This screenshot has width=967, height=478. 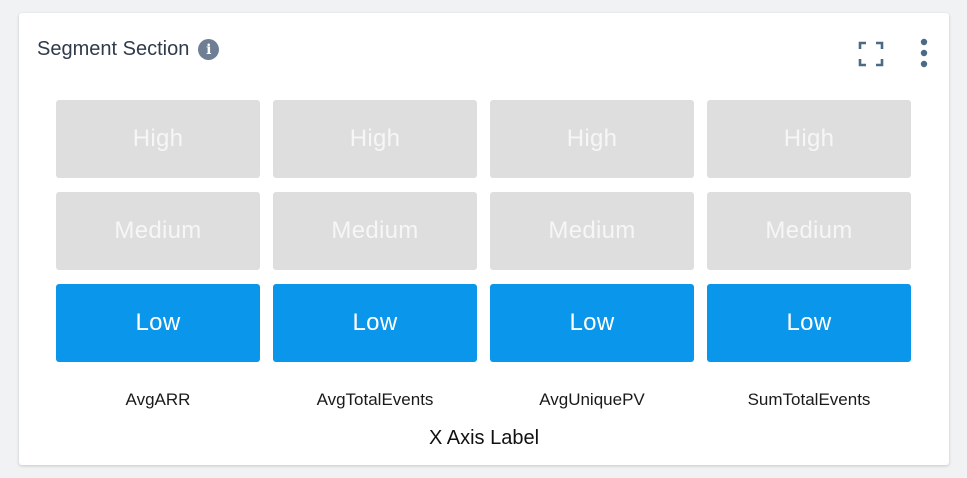 I want to click on segment-cell-low-avgarr: Low, so click(x=158, y=323).